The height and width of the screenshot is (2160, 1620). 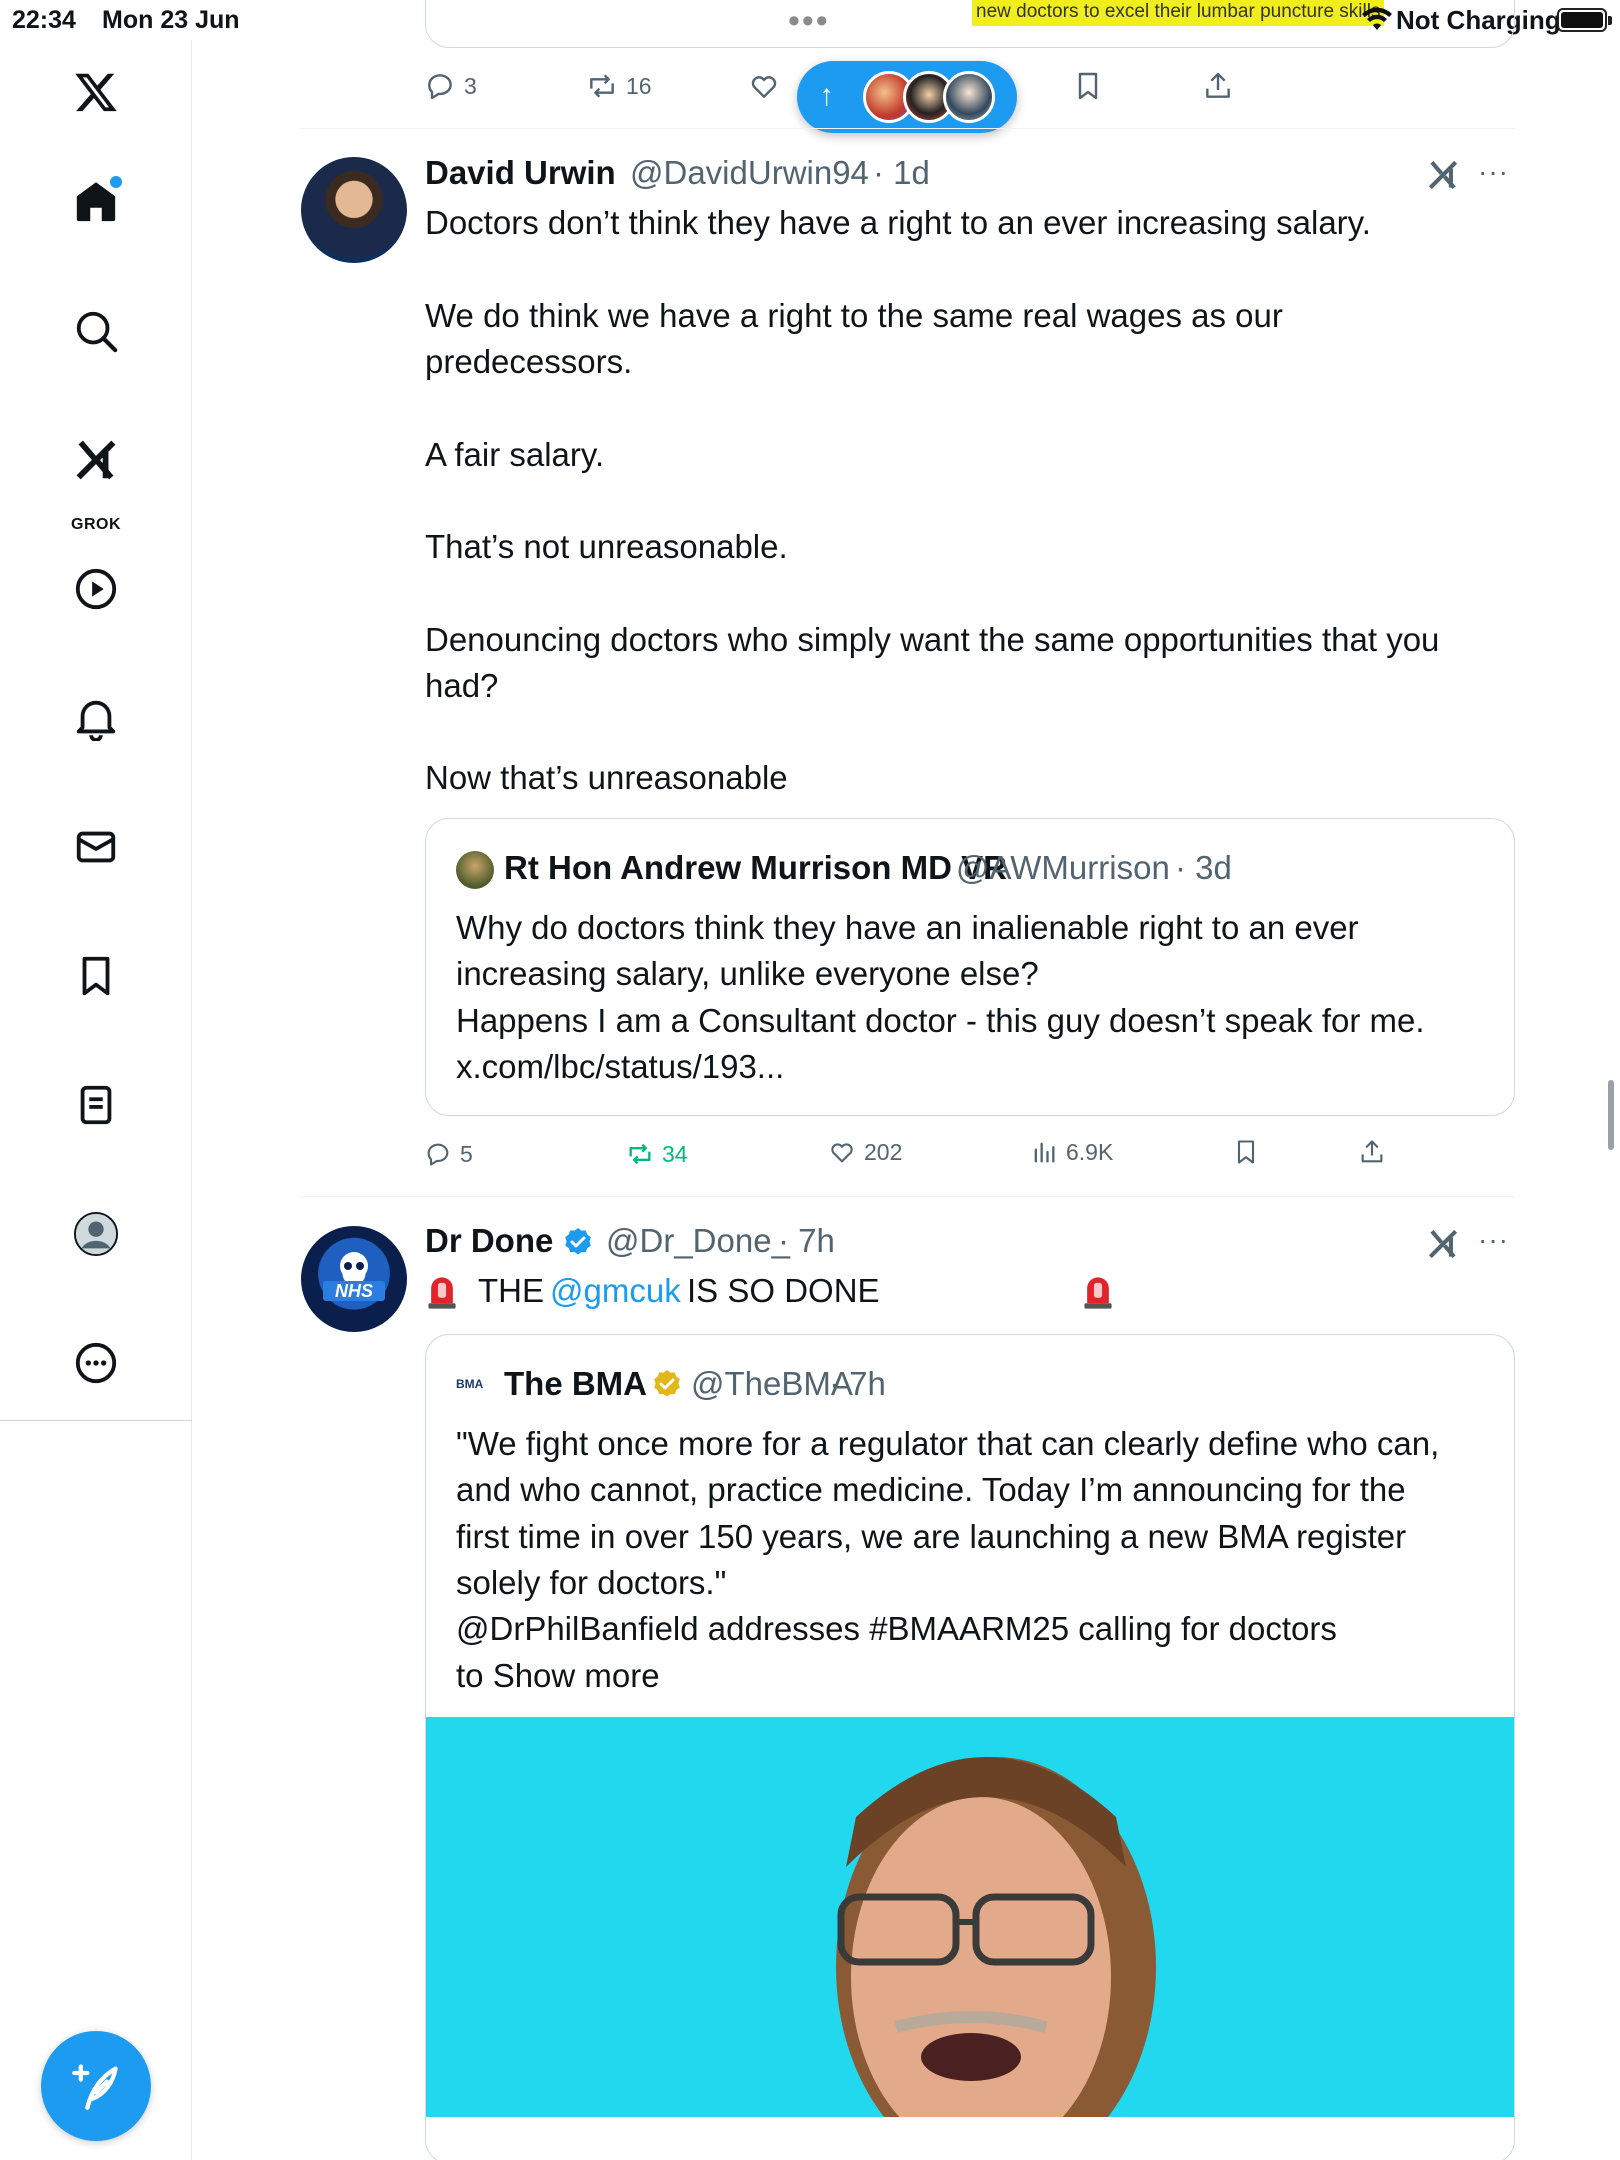 What do you see at coordinates (470, 85) in the screenshot?
I see `reply-count: 3` at bounding box center [470, 85].